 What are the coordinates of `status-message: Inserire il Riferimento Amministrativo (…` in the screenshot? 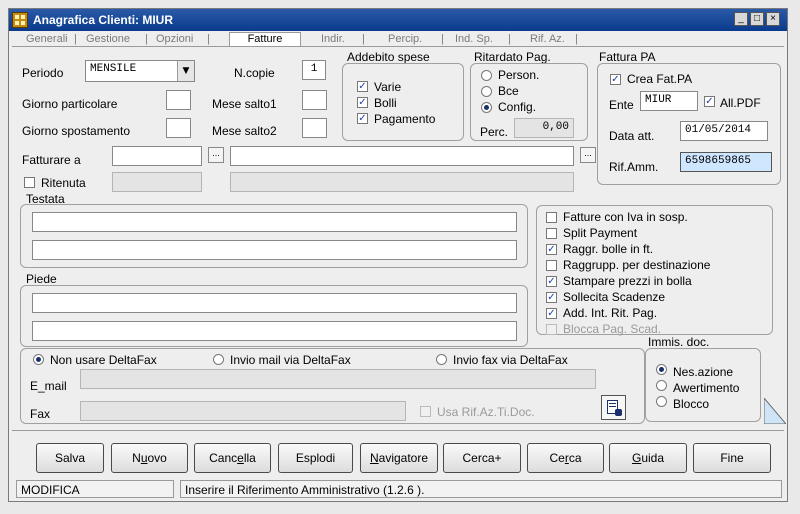 It's located at (481, 489).